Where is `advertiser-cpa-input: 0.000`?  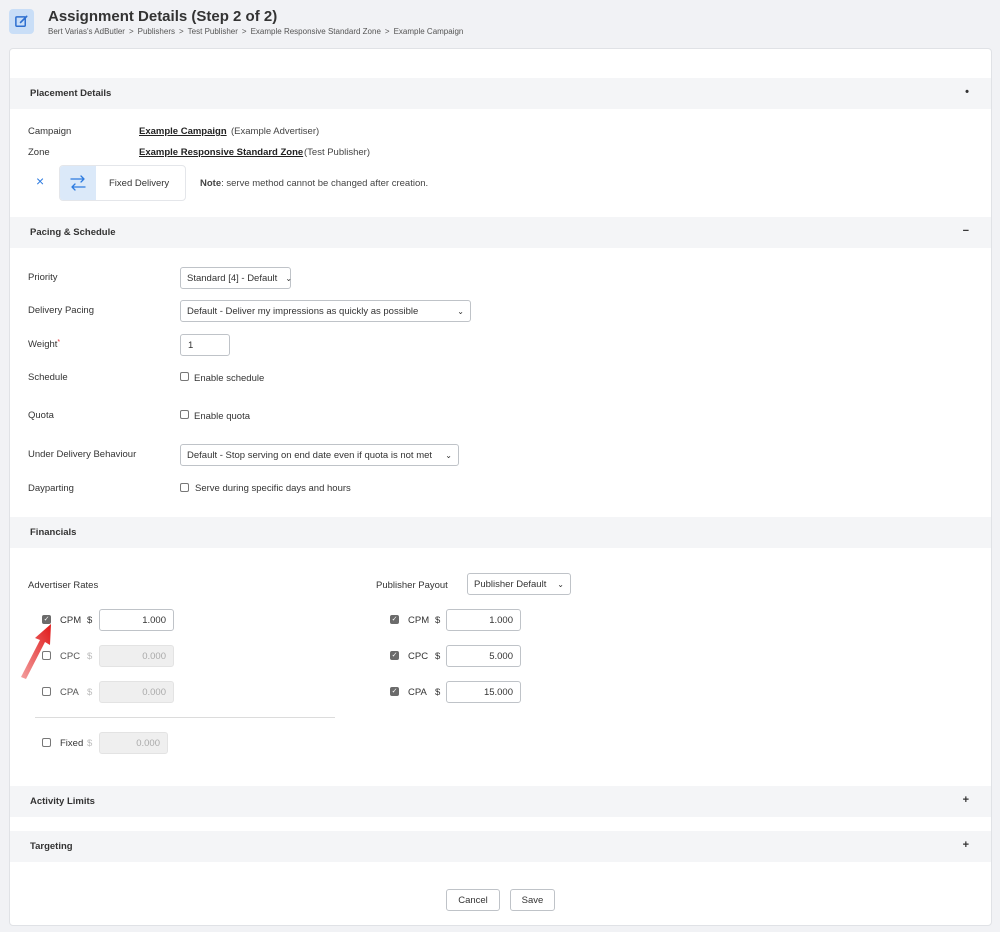 advertiser-cpa-input: 0.000 is located at coordinates (136, 692).